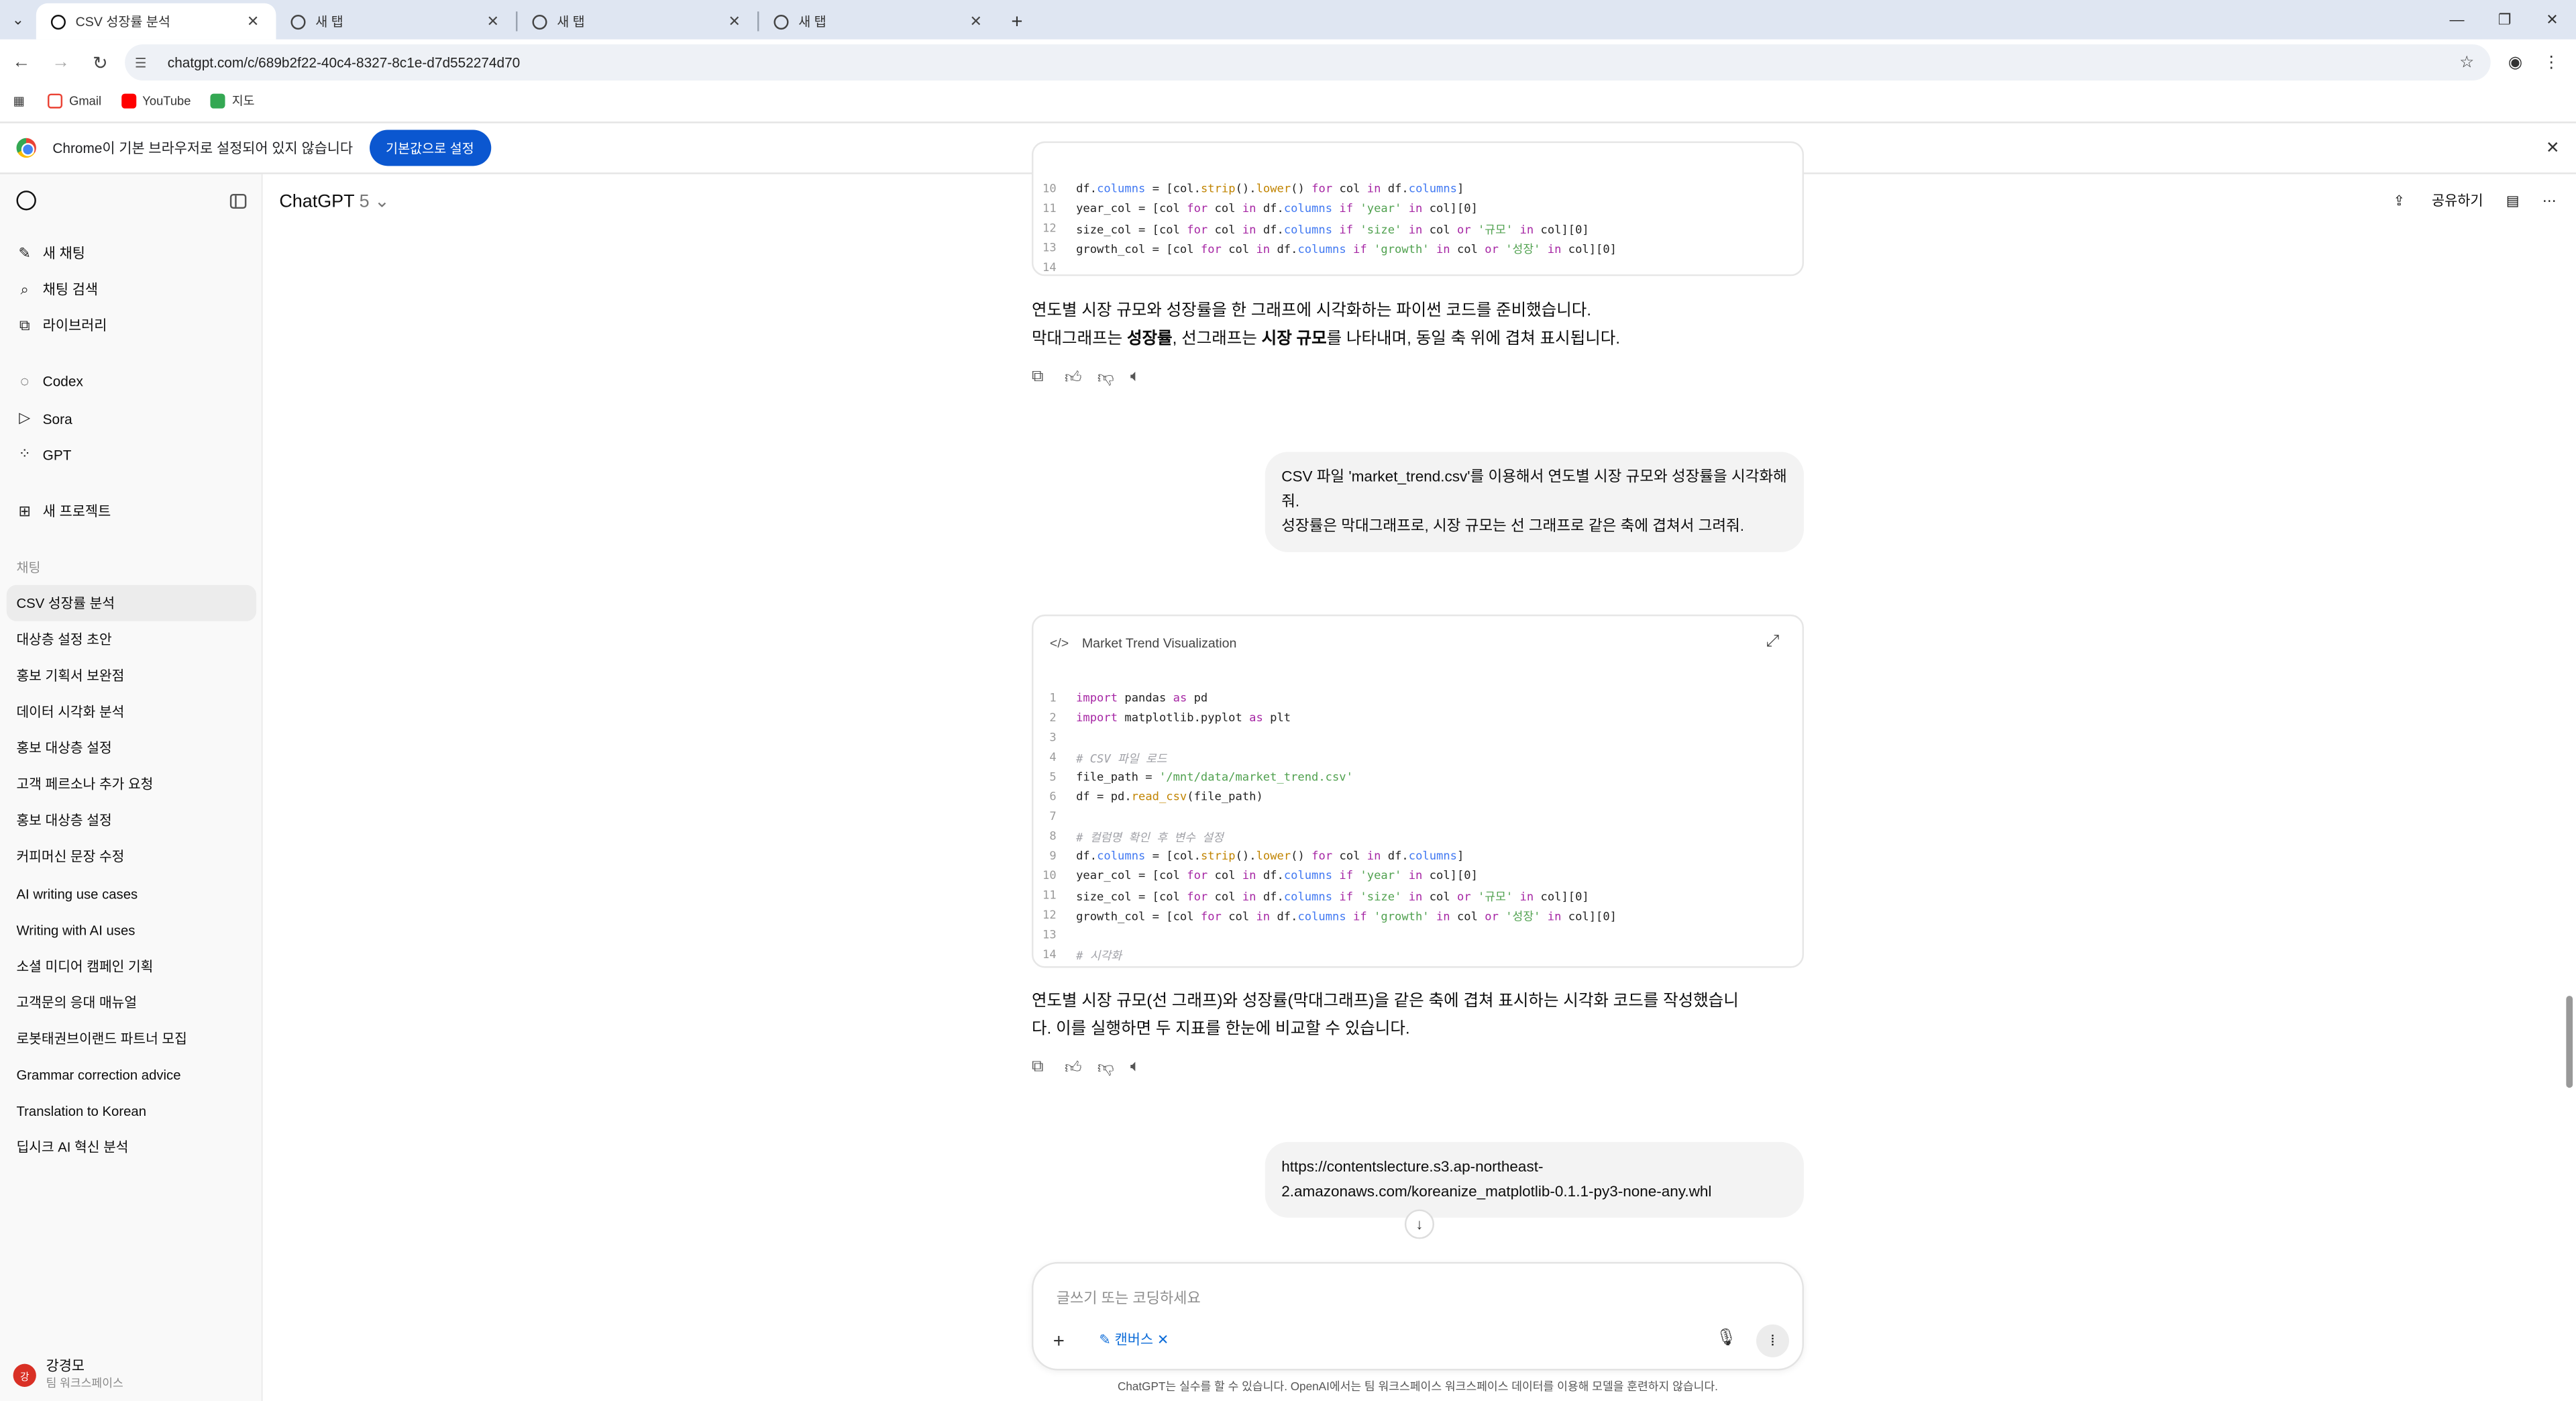 The width and height of the screenshot is (2576, 1401). Describe the element at coordinates (2513, 200) in the screenshot. I see `canvas-doc-icon: ▤` at that location.